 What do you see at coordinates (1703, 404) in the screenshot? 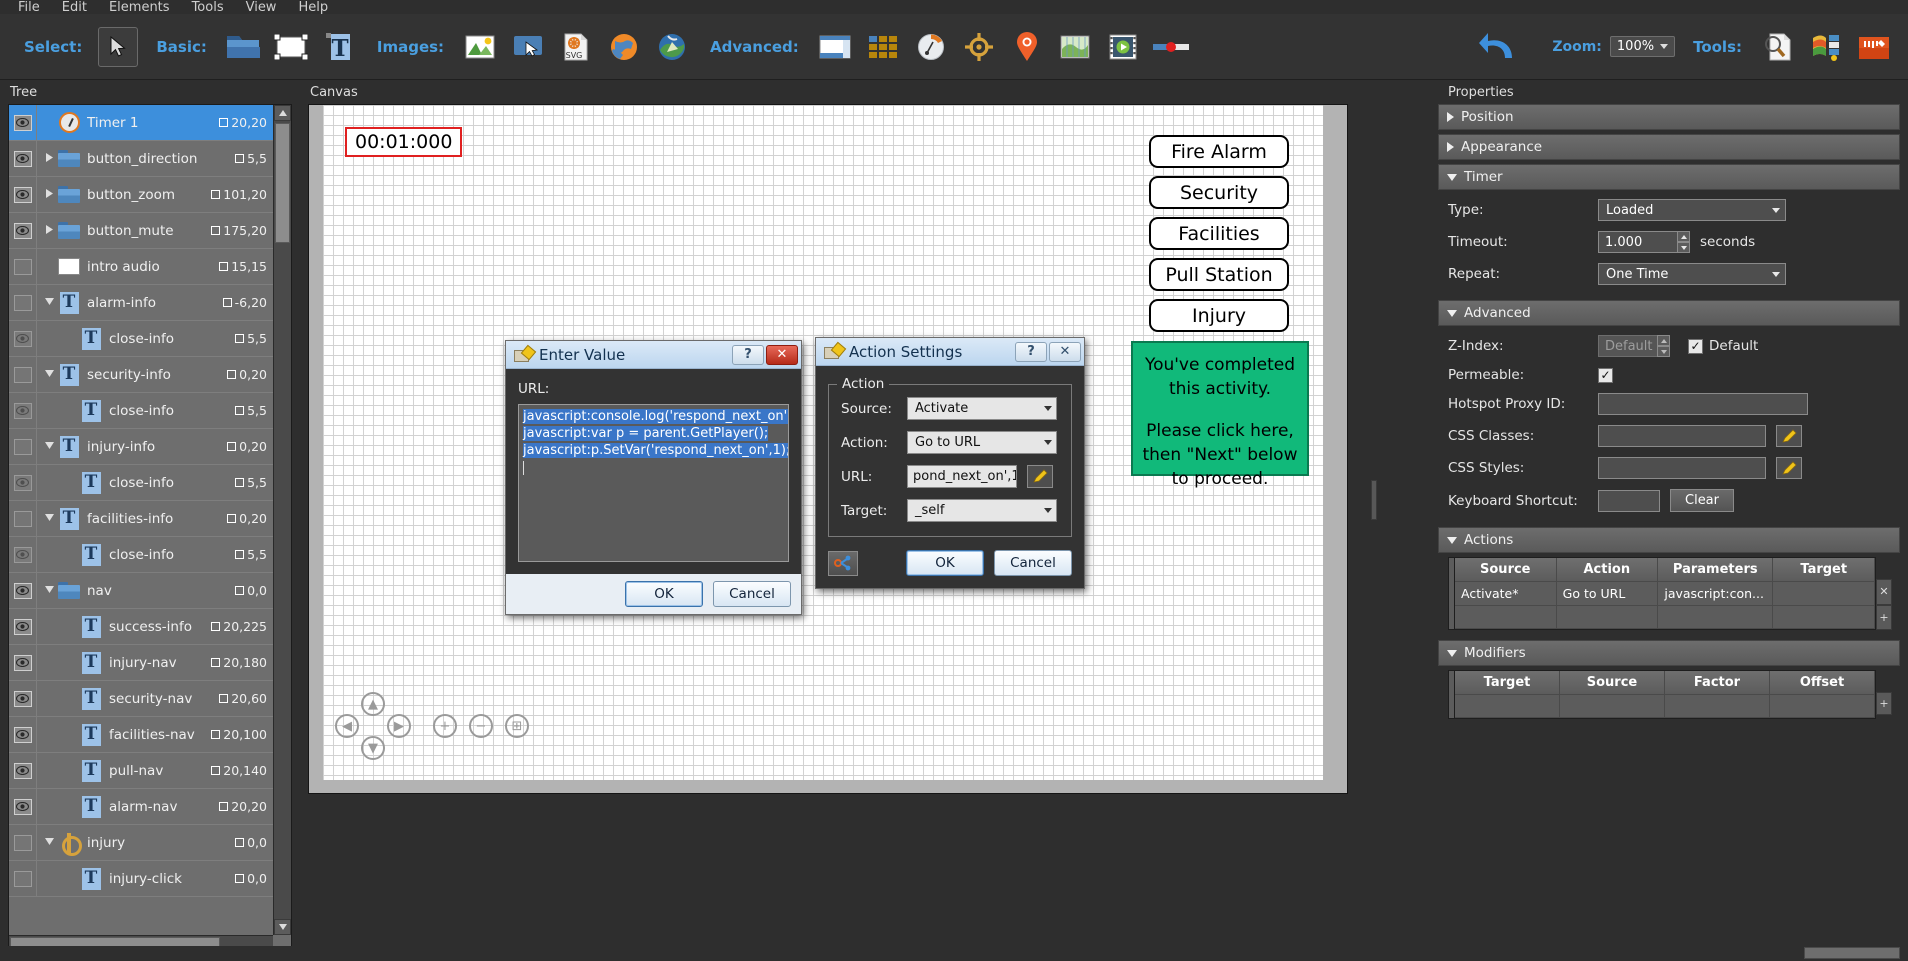
I see `input-hotspot-proxy` at bounding box center [1703, 404].